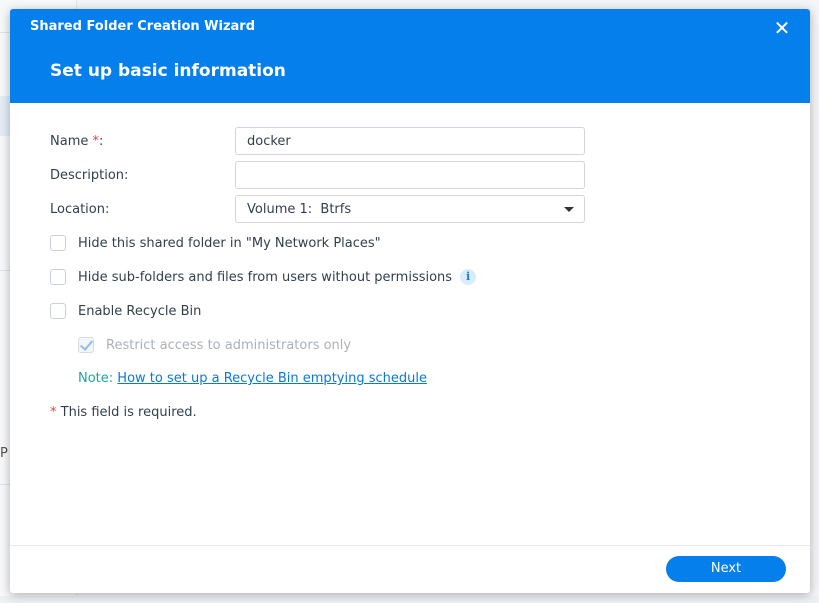  I want to click on hide-subfolders-checkbox, so click(58, 277).